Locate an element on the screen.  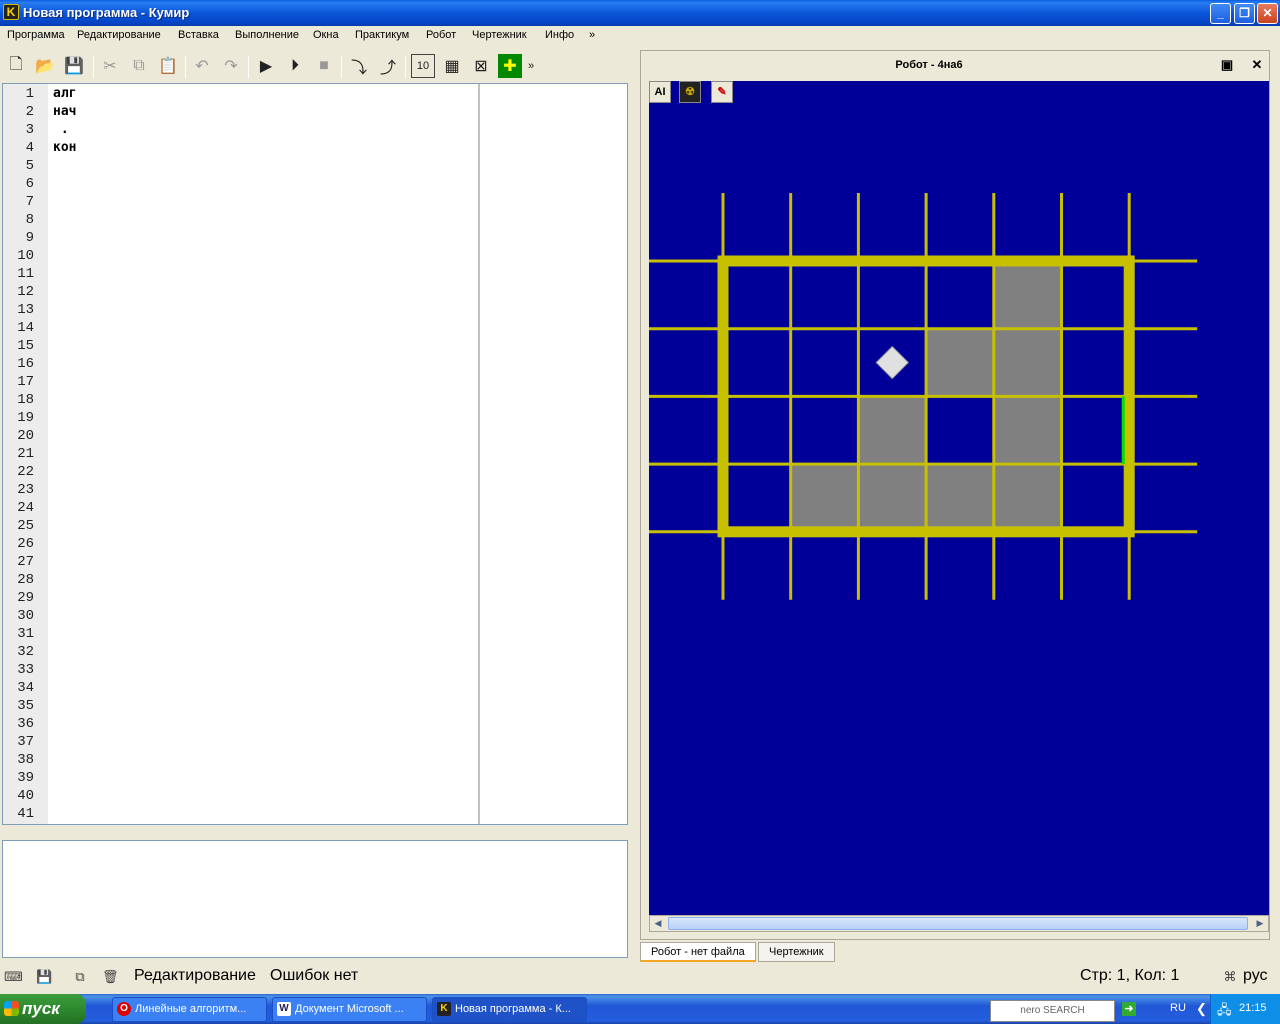
output-panel is located at coordinates (315, 899).